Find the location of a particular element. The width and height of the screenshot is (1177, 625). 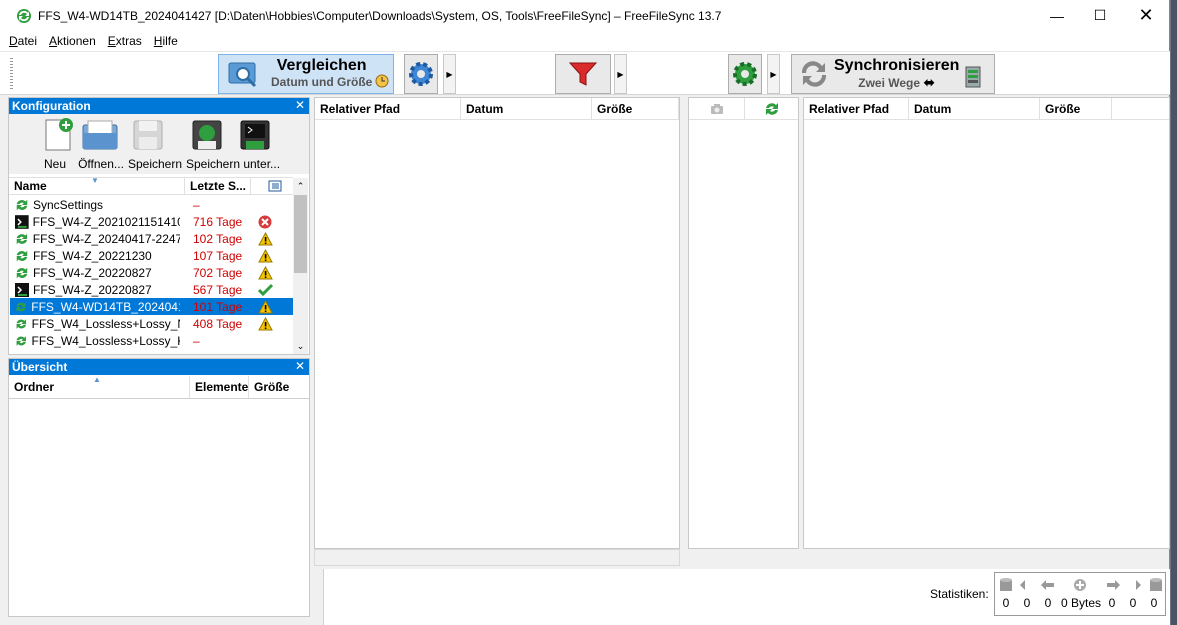

config-name: FFS_W4-Z_20240417-2247 is located at coordinates (106, 238).